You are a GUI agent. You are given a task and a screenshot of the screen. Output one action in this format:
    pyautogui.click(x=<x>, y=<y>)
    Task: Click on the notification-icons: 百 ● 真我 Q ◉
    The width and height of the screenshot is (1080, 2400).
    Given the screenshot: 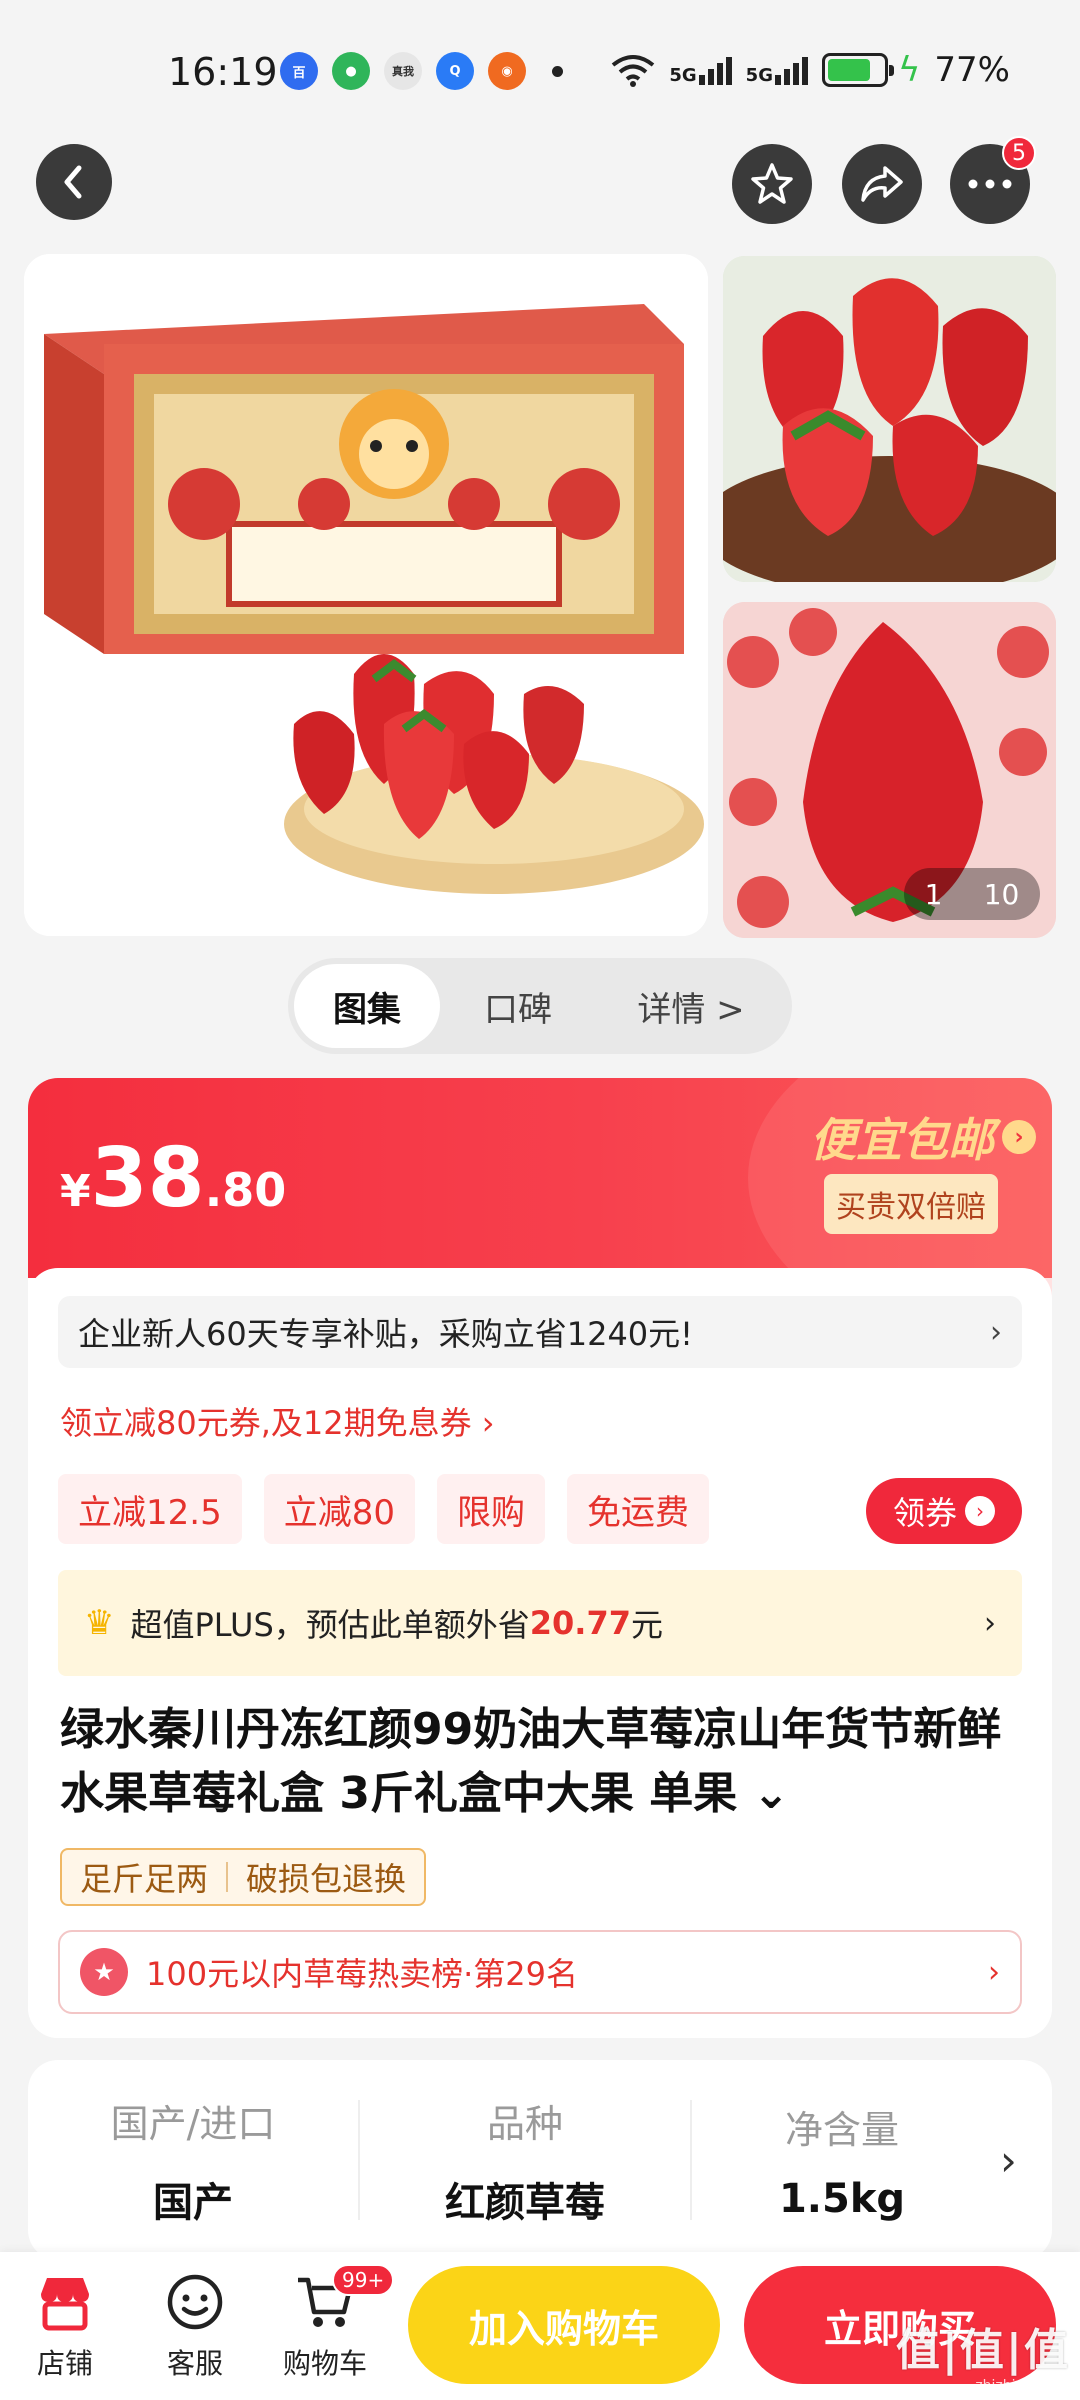 What is the action you would take?
    pyautogui.click(x=421, y=71)
    